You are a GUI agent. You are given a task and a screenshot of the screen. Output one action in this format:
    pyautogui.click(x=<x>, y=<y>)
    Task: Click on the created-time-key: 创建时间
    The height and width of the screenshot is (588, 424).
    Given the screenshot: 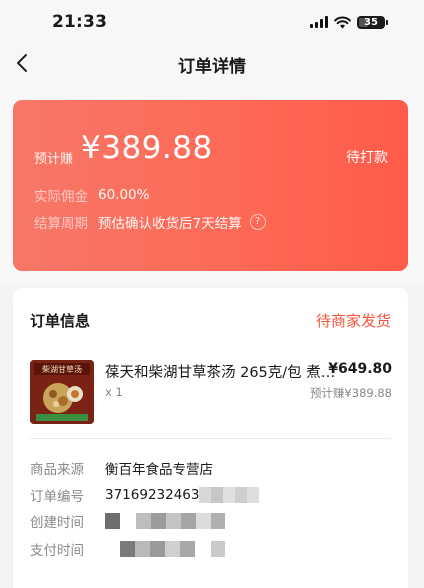 What is the action you would take?
    pyautogui.click(x=57, y=523)
    